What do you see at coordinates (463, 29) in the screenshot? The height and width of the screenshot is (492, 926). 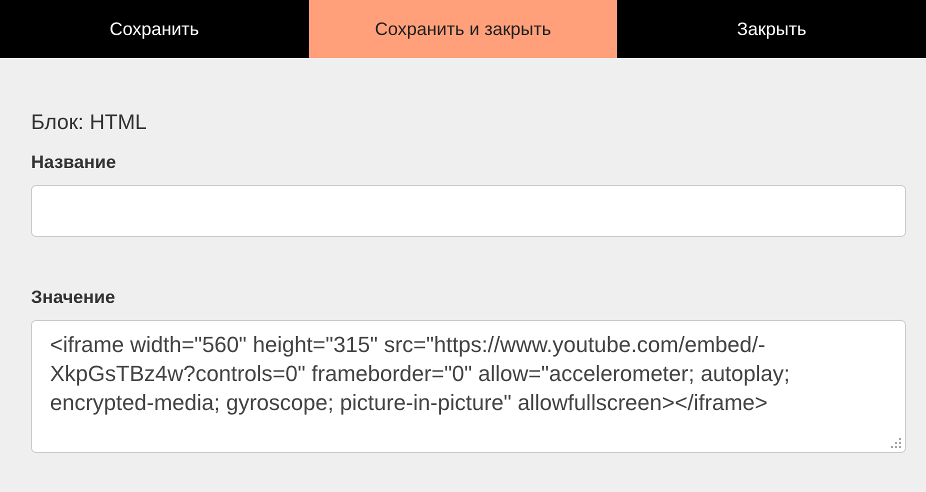 I see `toolbar-button: Сохранить и закрыть` at bounding box center [463, 29].